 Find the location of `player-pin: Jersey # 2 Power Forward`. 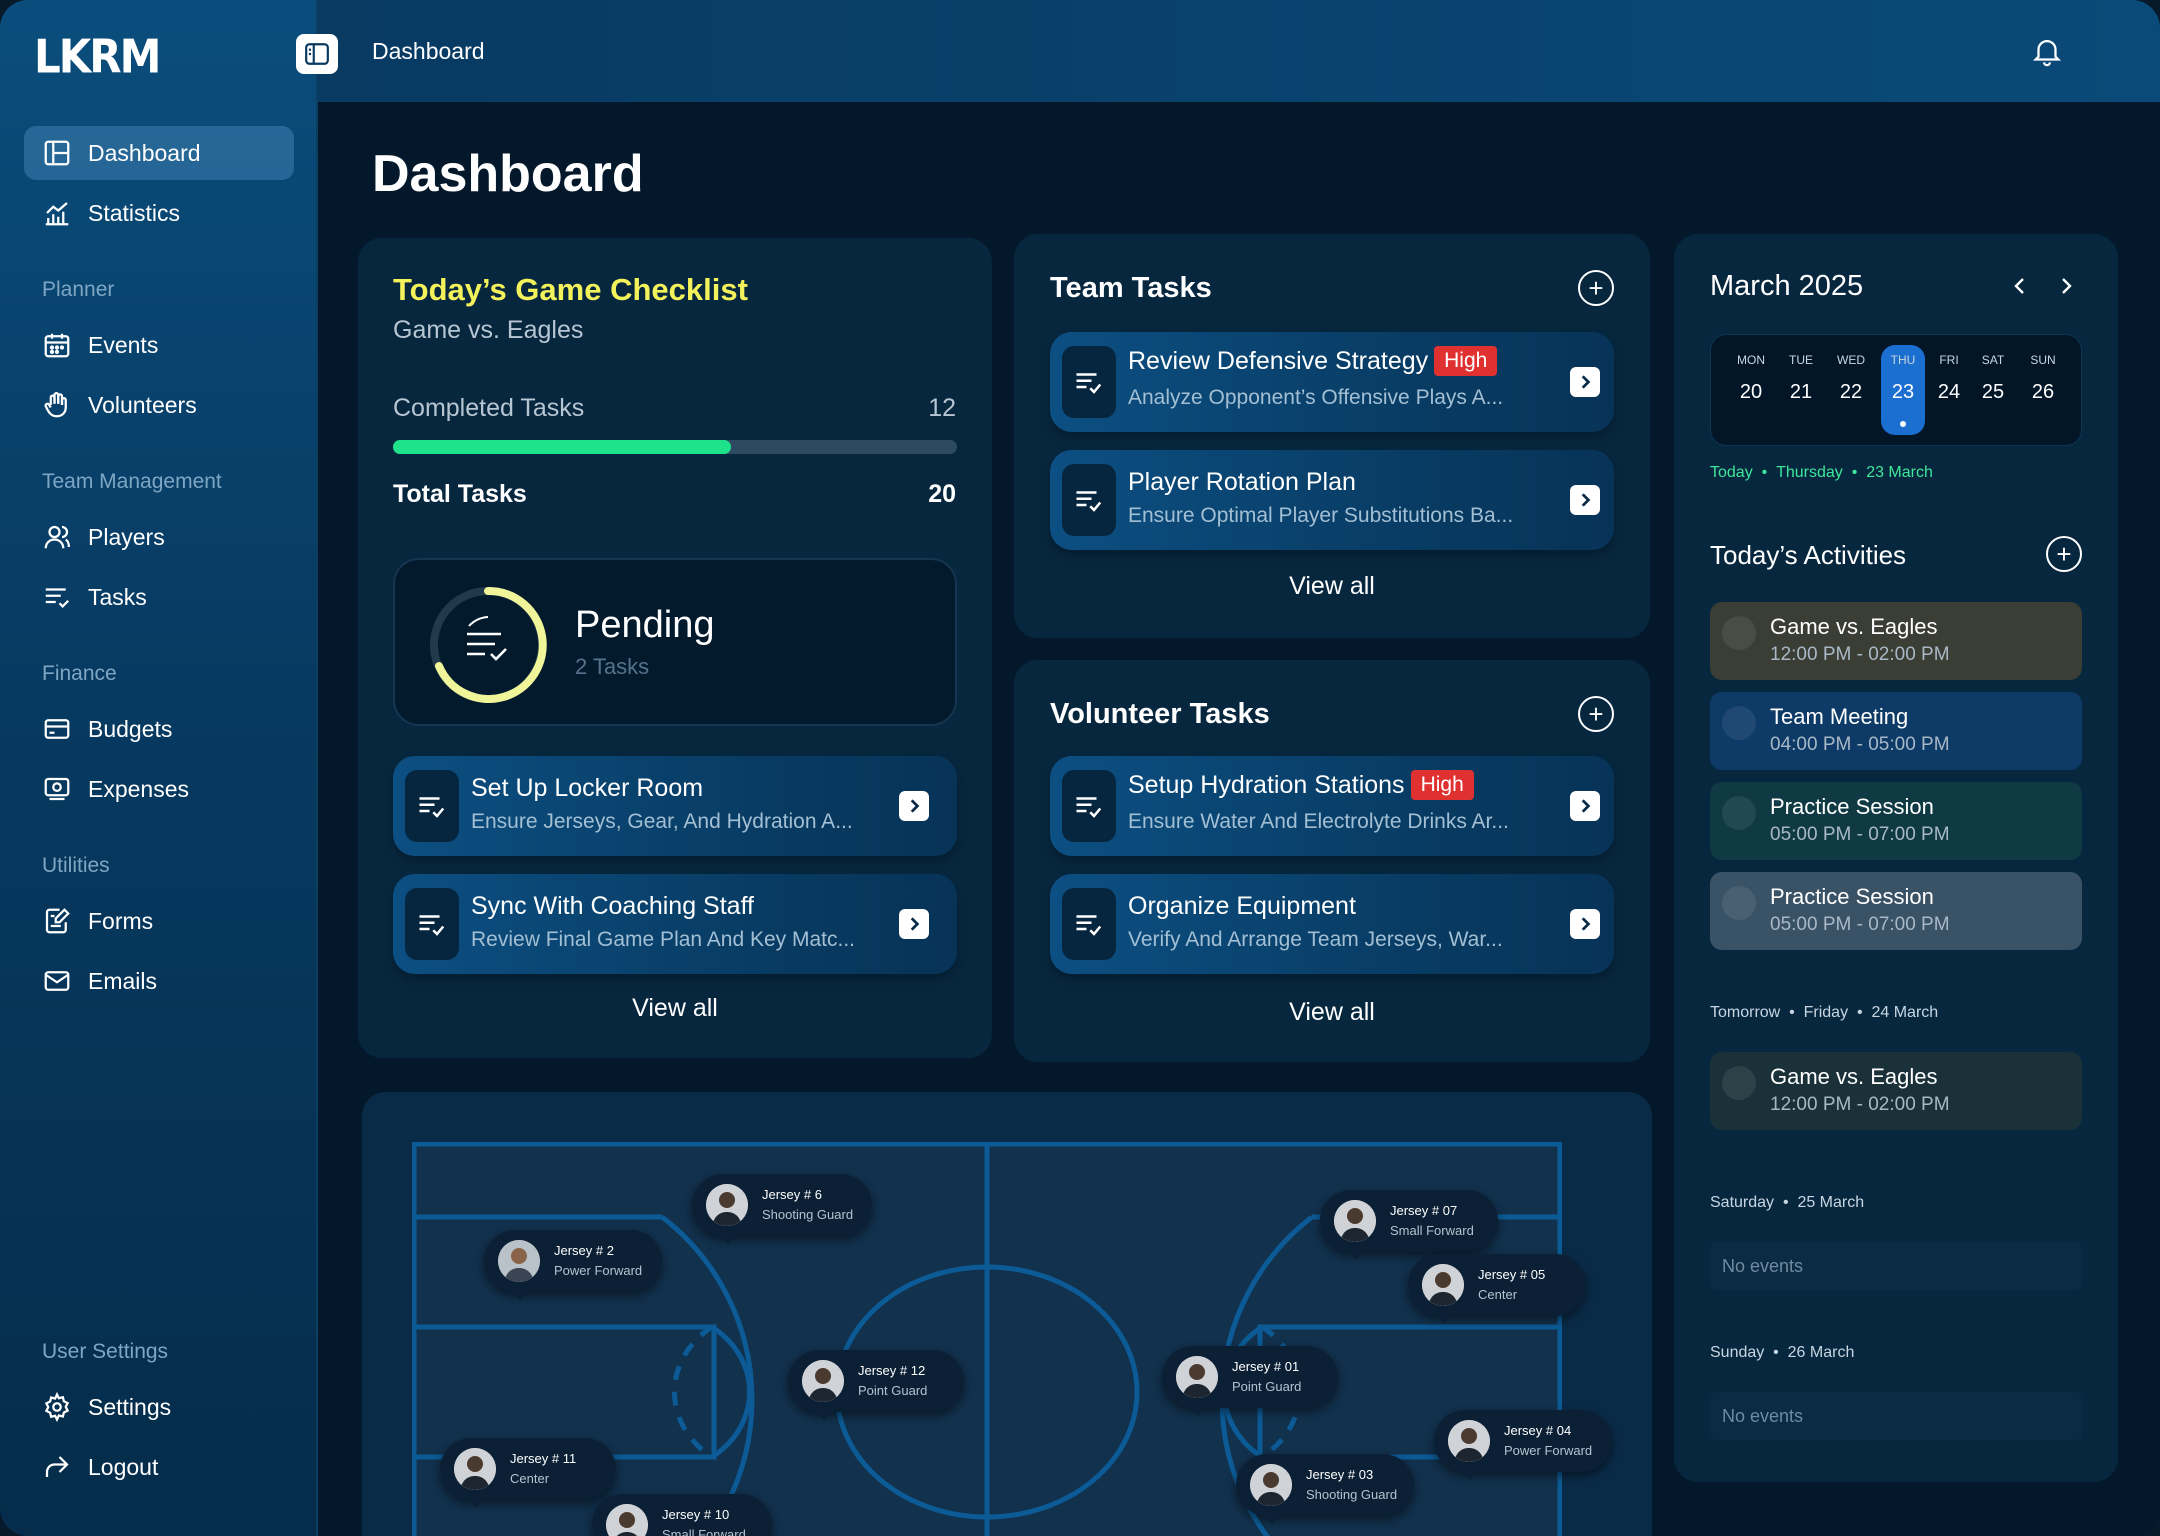

player-pin: Jersey # 2 Power Forward is located at coordinates (573, 1265).